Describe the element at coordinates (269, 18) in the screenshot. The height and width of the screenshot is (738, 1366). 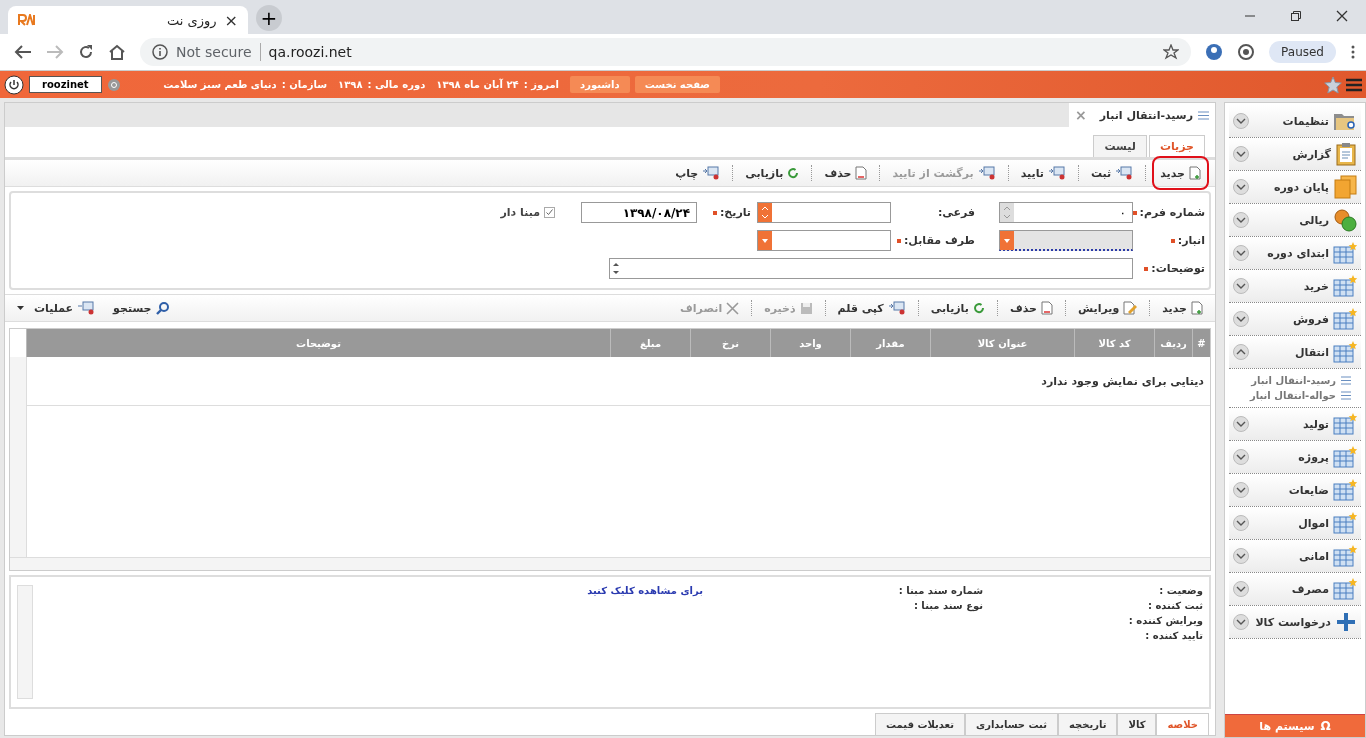
I see `new-tab-button: +` at that location.